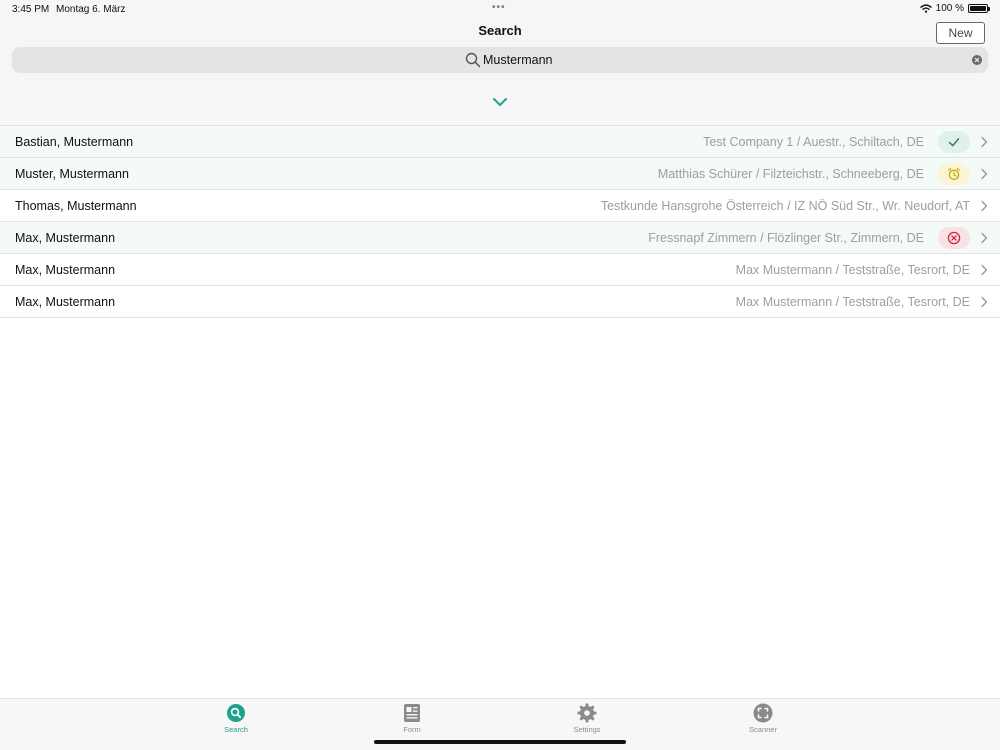  Describe the element at coordinates (813, 142) in the screenshot. I see `row-detail: Test Company 1 / Auestr., Schiltach, DE` at that location.